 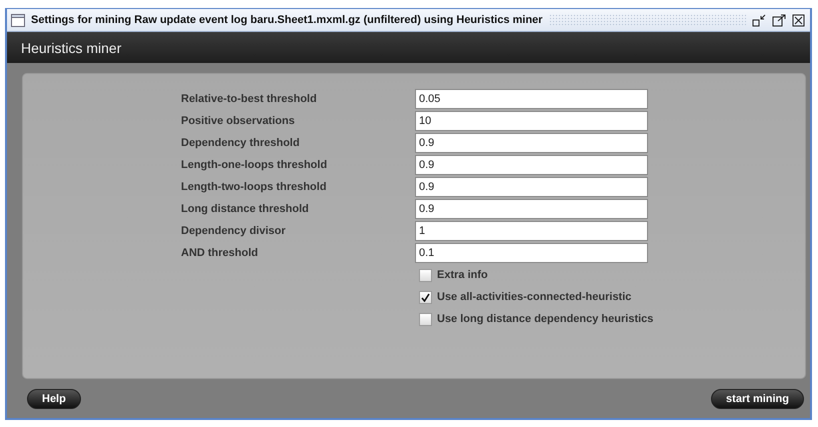 What do you see at coordinates (531, 99) in the screenshot?
I see `input-field: 0.05` at bounding box center [531, 99].